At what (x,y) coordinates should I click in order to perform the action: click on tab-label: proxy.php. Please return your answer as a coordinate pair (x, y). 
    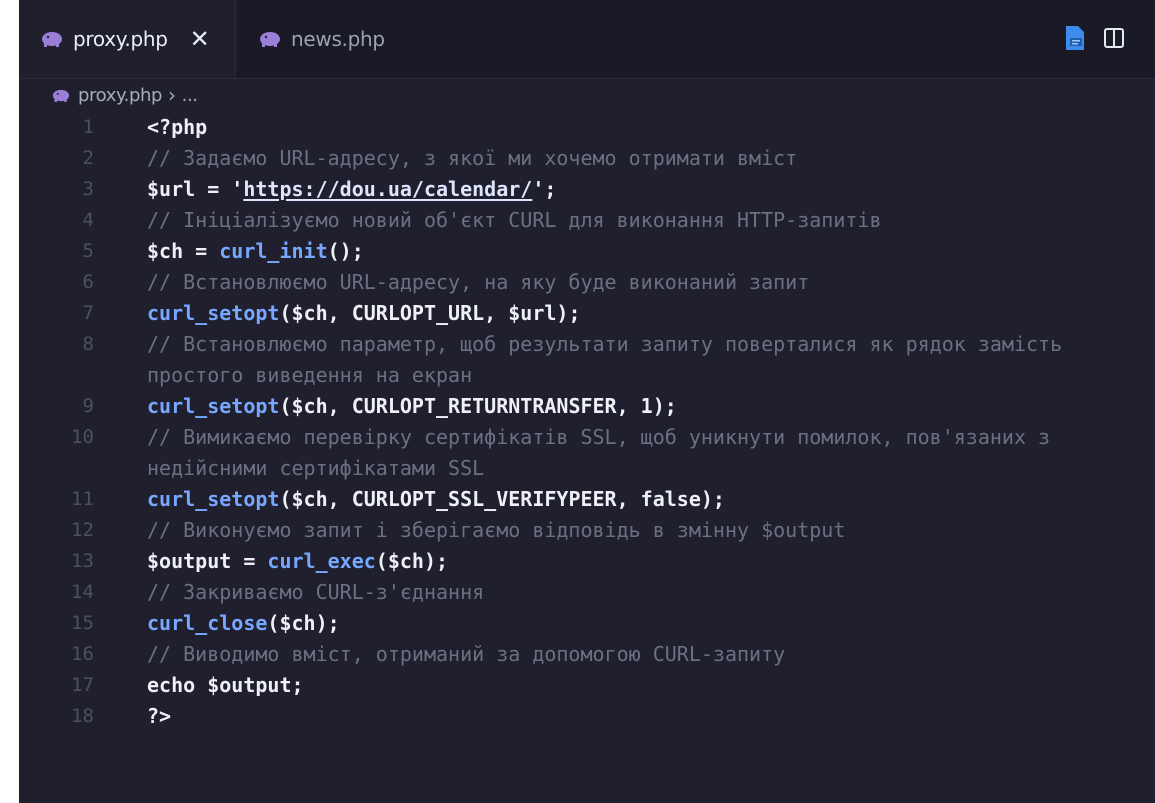
    Looking at the image, I should click on (120, 39).